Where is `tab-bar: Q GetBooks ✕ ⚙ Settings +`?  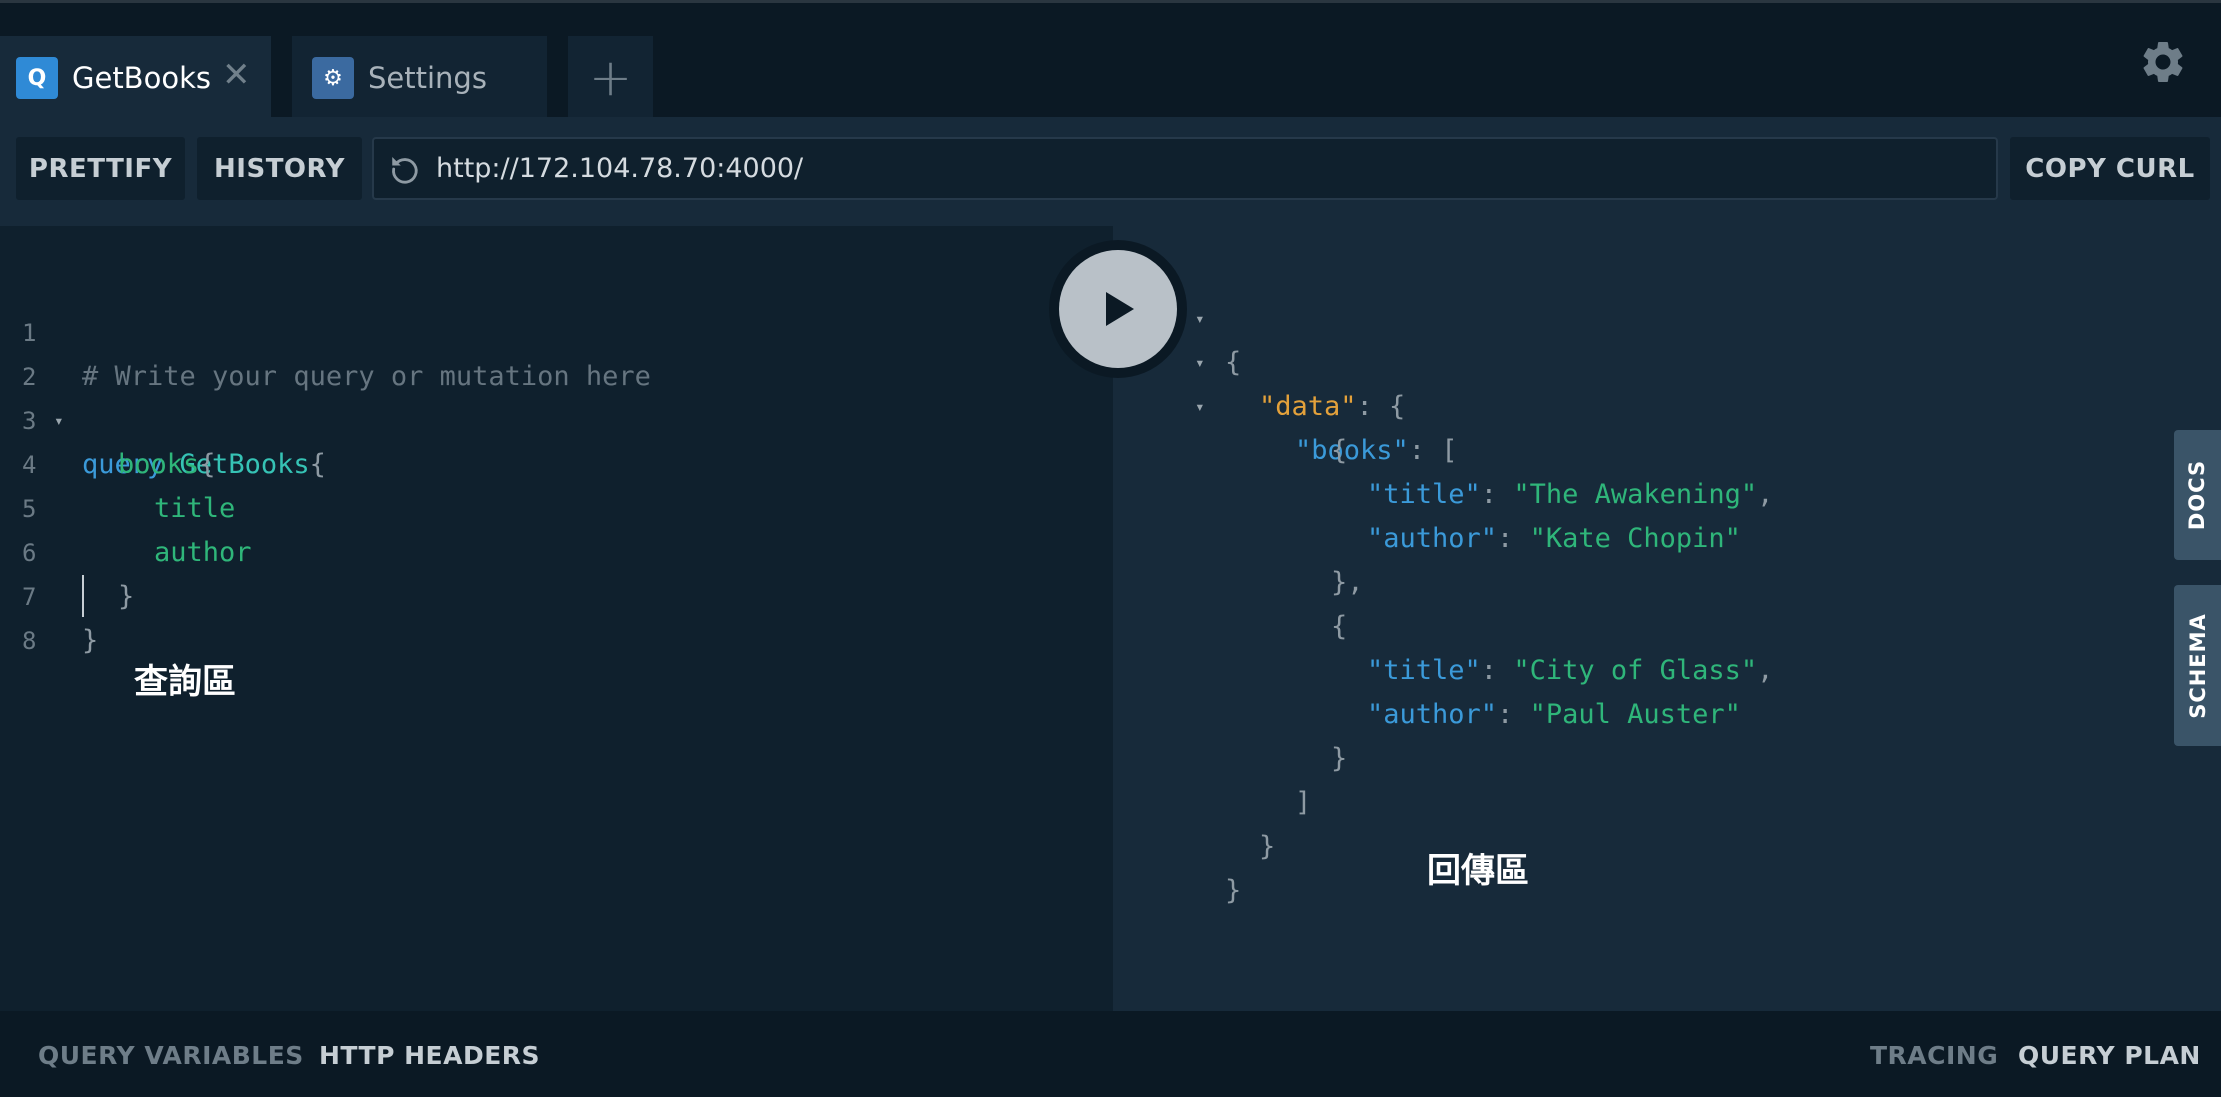
tab-bar: Q GetBooks ✕ ⚙ Settings + is located at coordinates (1110, 60).